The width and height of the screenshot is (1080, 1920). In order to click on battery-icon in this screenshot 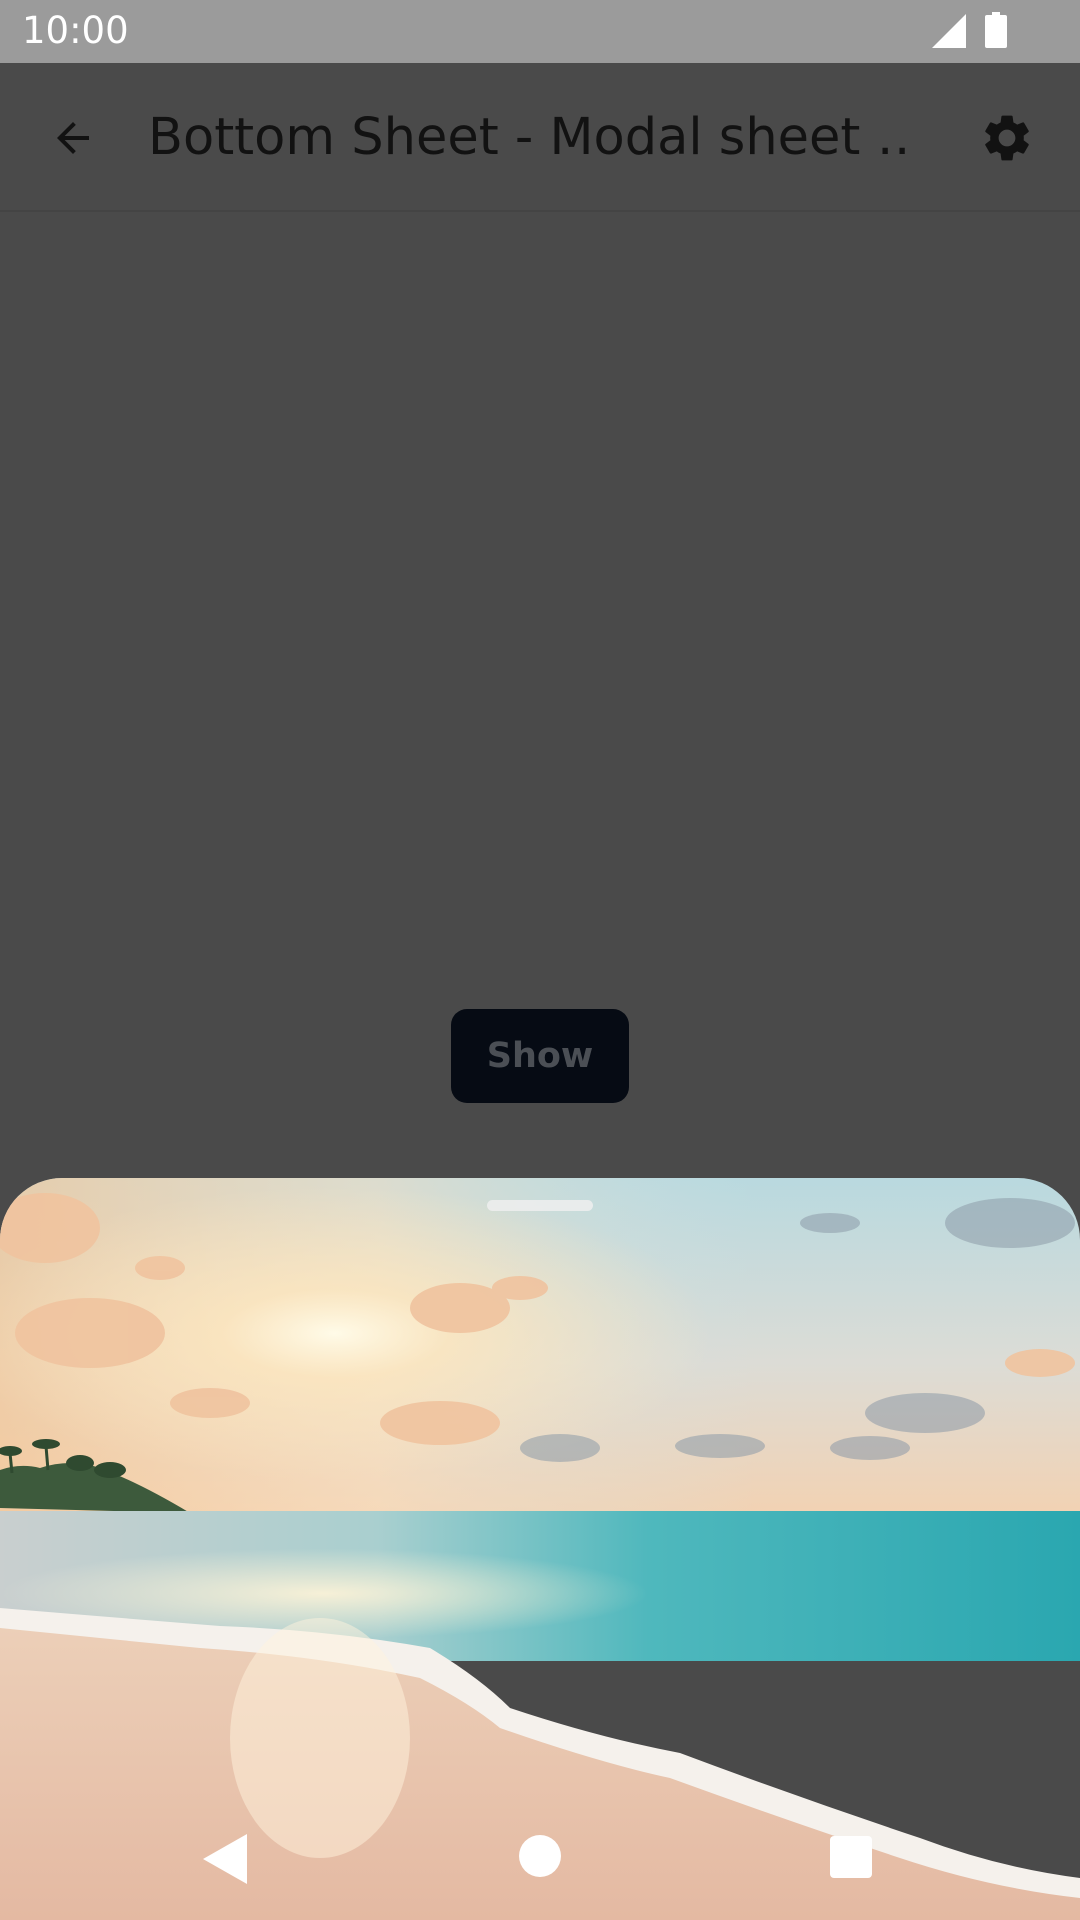, I will do `click(996, 30)`.